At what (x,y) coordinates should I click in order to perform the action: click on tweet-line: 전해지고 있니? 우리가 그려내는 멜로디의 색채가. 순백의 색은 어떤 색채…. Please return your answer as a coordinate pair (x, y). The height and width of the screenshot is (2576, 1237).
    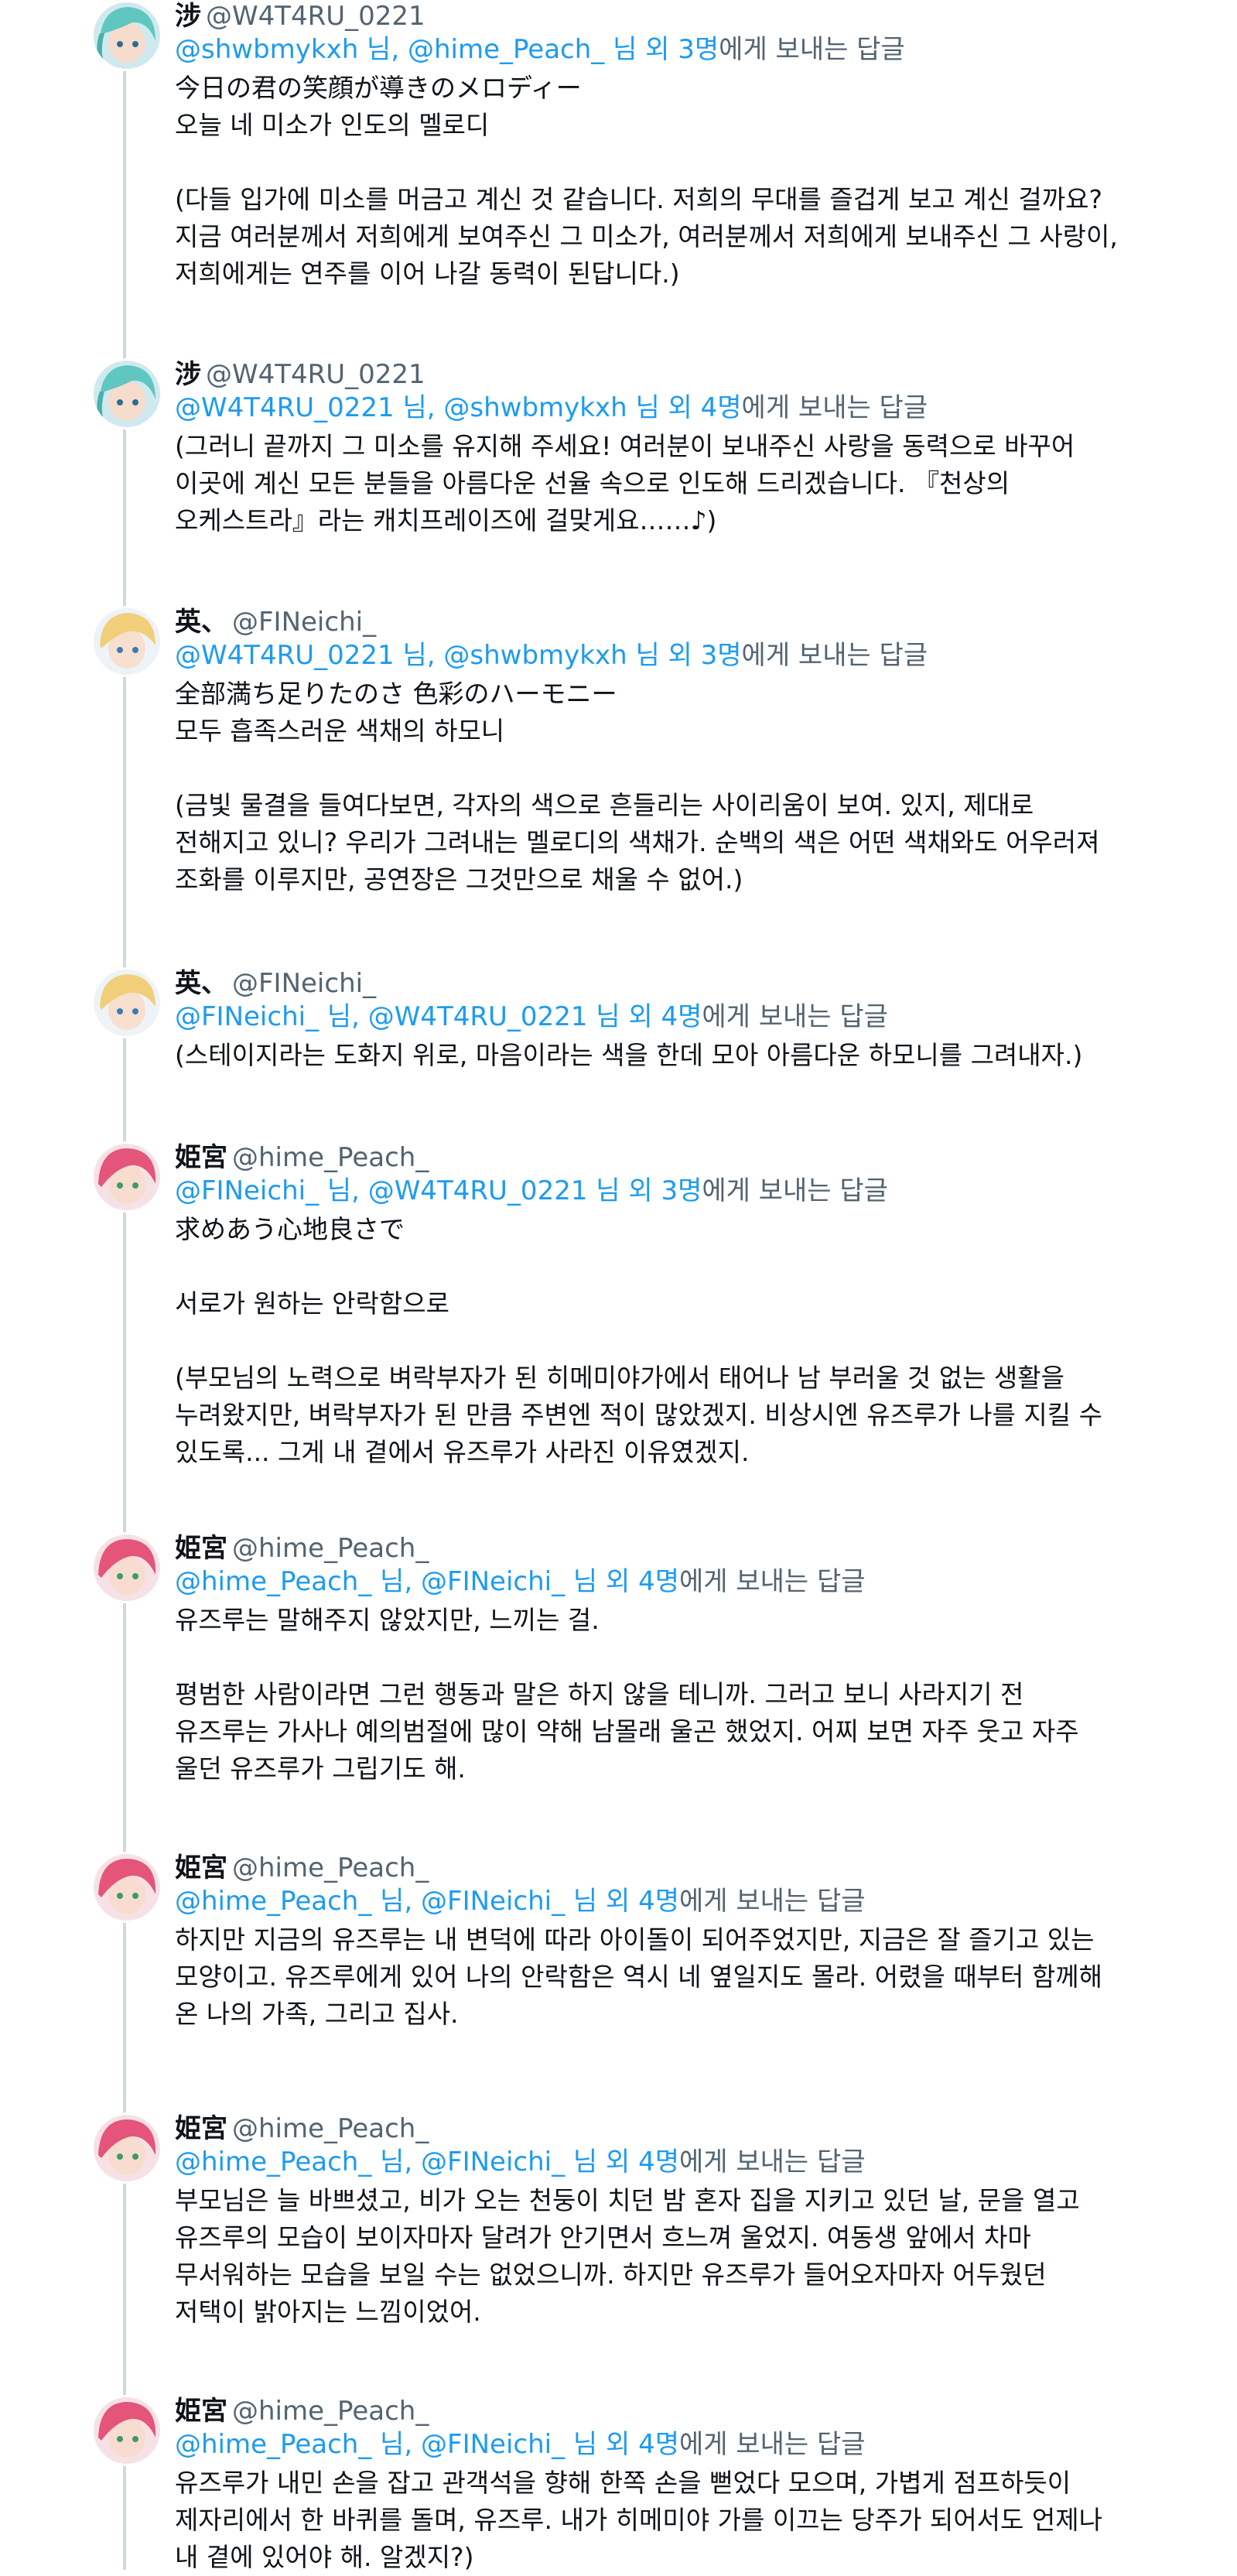
    Looking at the image, I should click on (637, 842).